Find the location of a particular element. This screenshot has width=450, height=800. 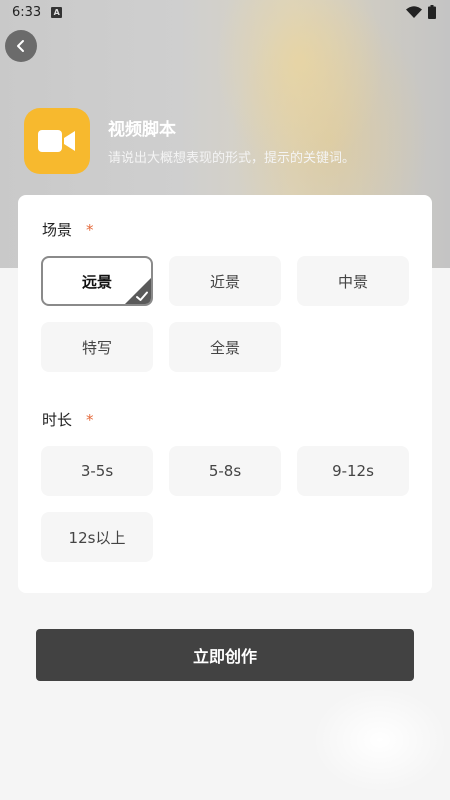

page-title: 视频脚本 is located at coordinates (142, 130).